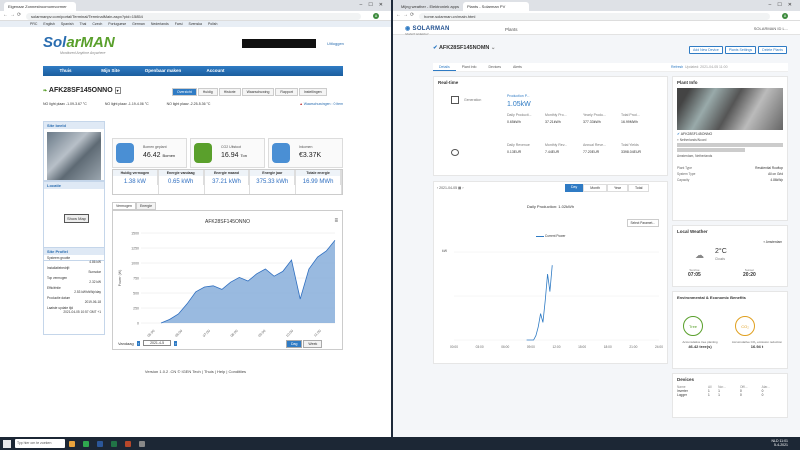 The image size is (800, 450). Describe the element at coordinates (617, 188) in the screenshot. I see `year-button: Year` at that location.